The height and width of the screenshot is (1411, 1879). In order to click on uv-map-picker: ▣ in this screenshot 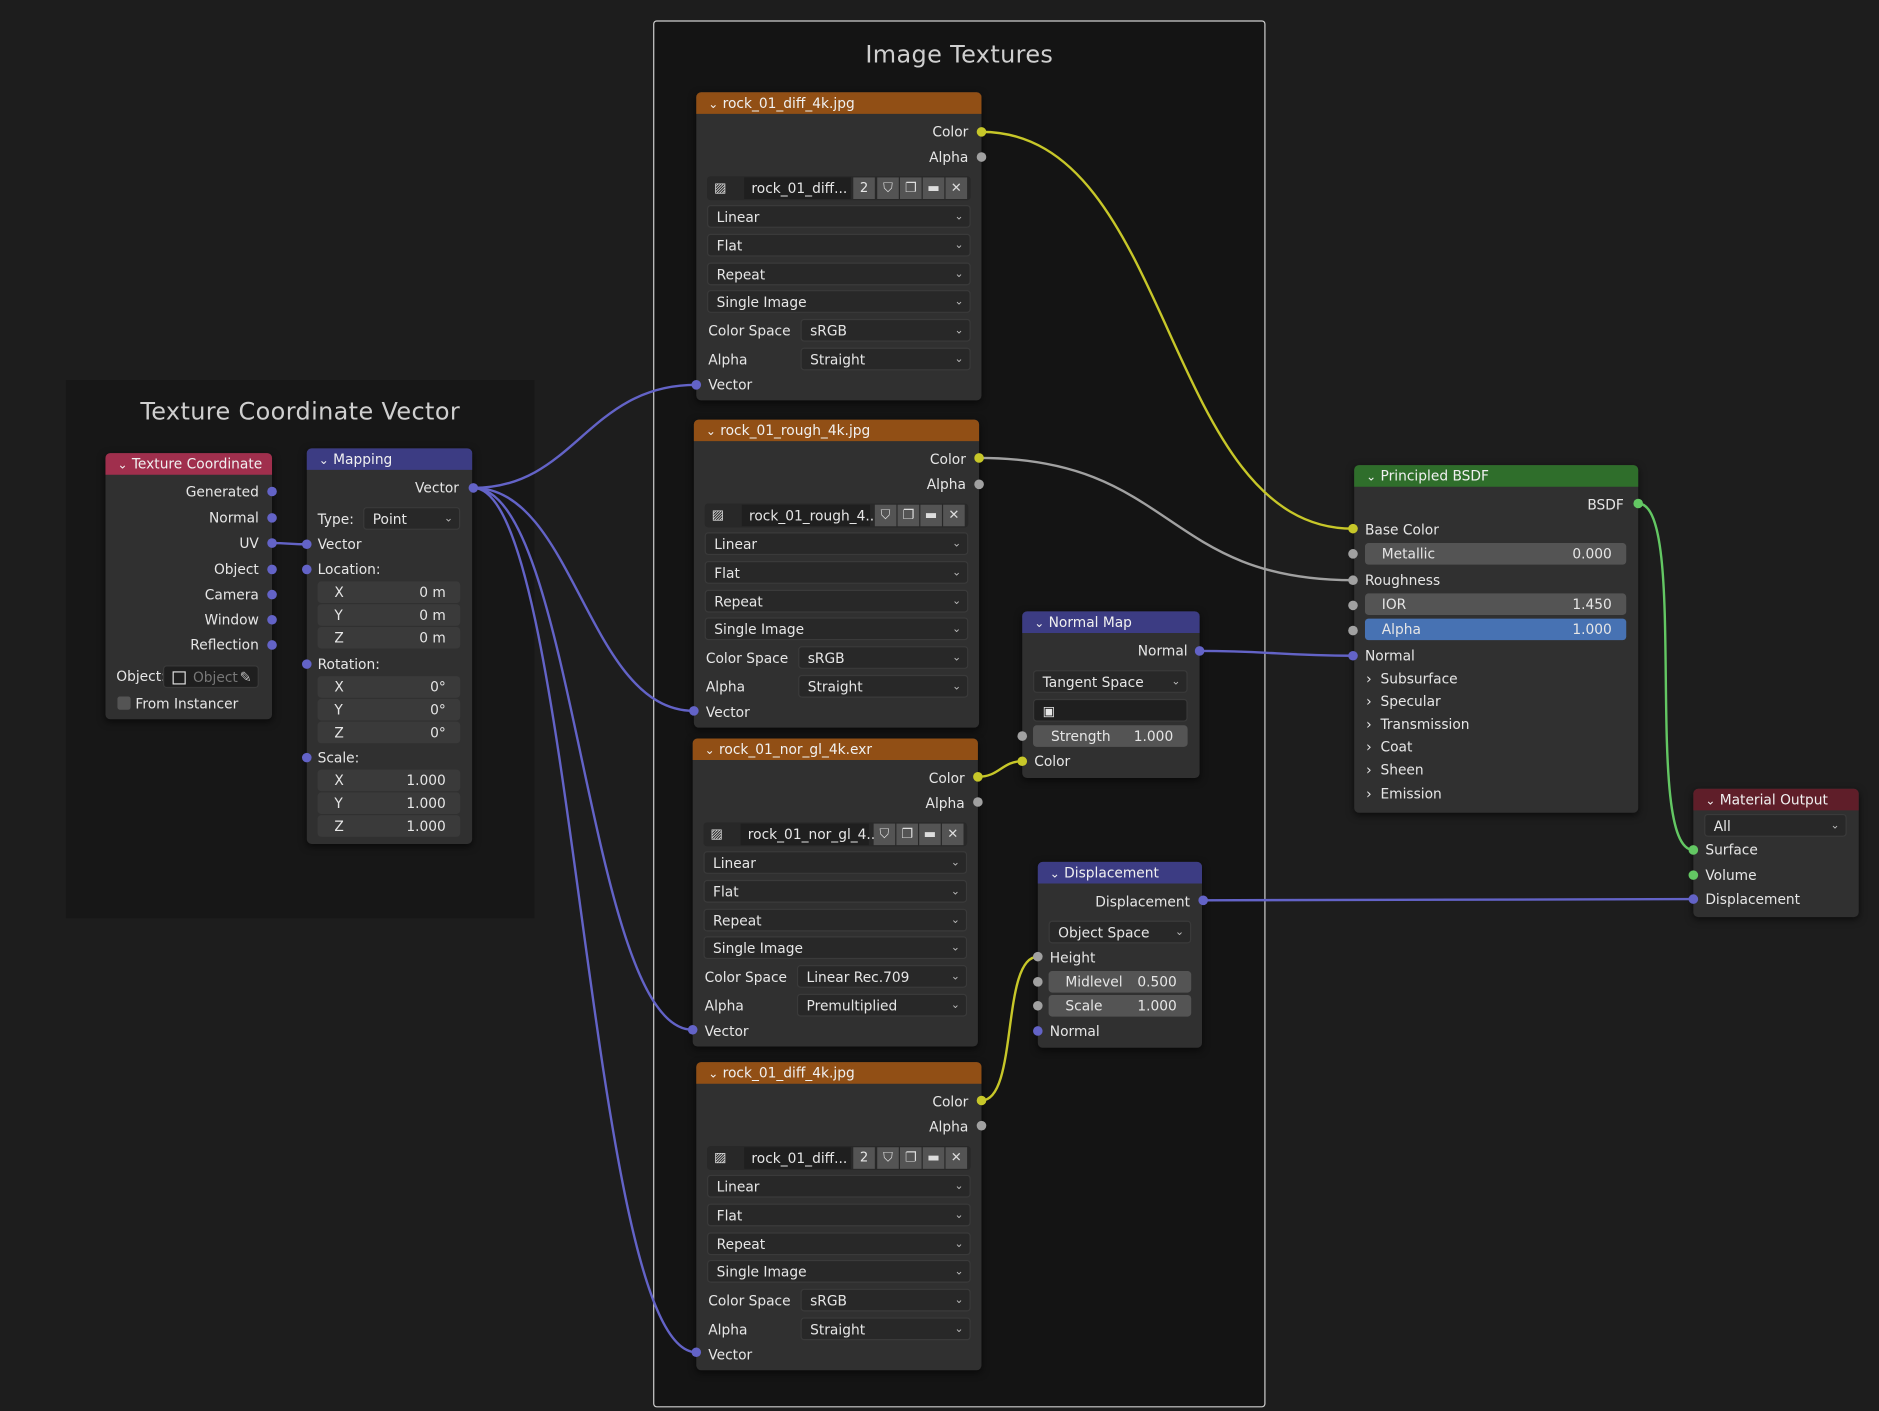, I will do `click(1110, 710)`.